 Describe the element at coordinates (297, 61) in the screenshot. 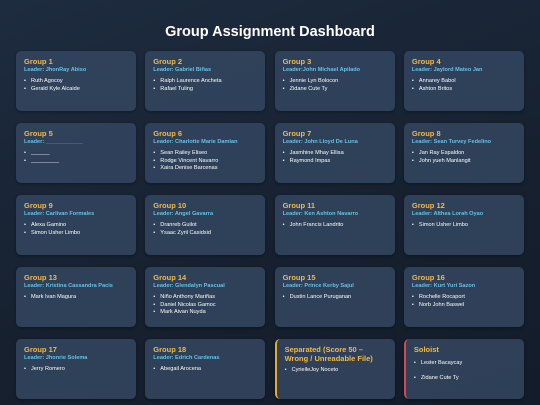

I see `group-title: Group 3` at that location.